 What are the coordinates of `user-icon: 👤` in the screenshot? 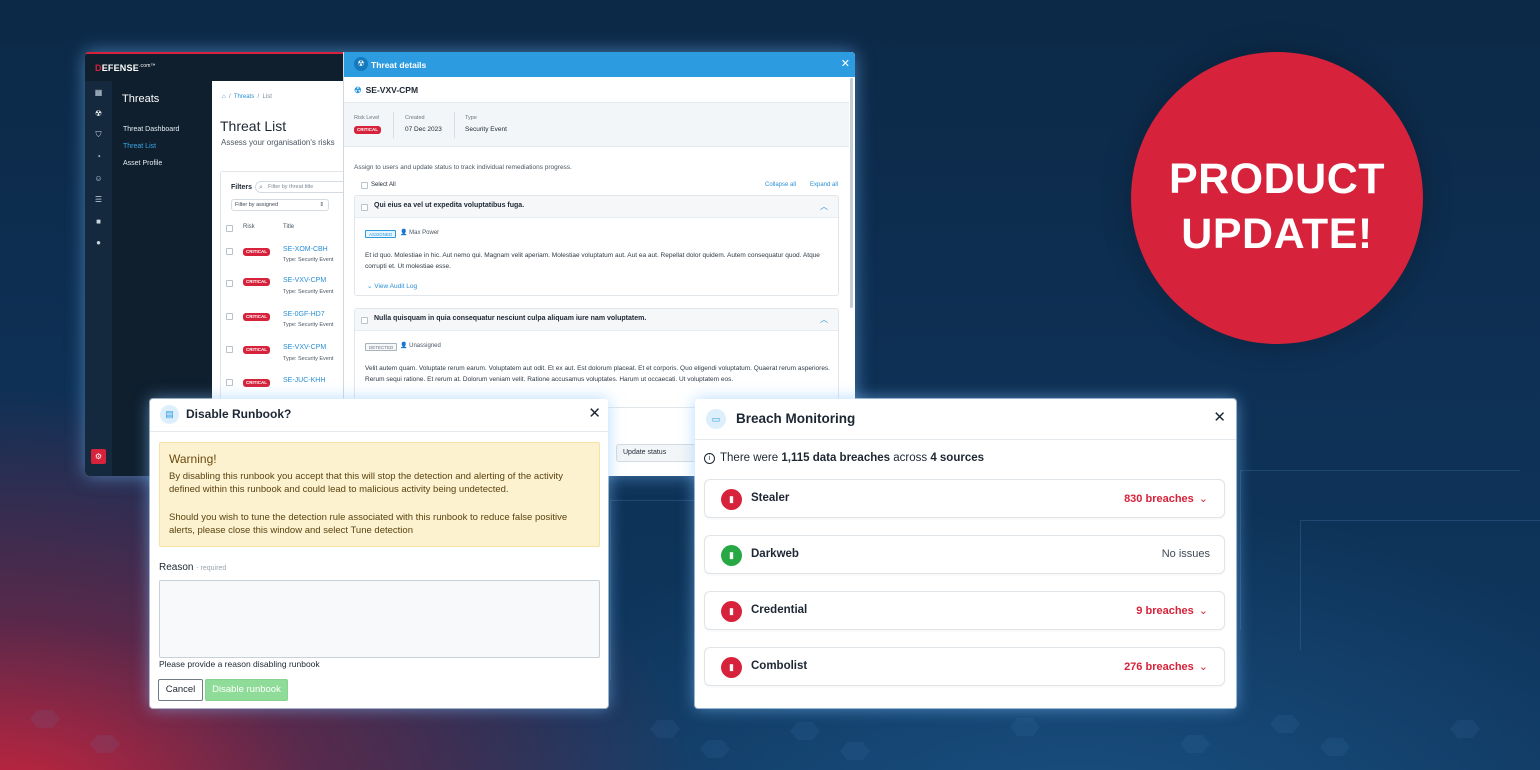 It's located at (405, 346).